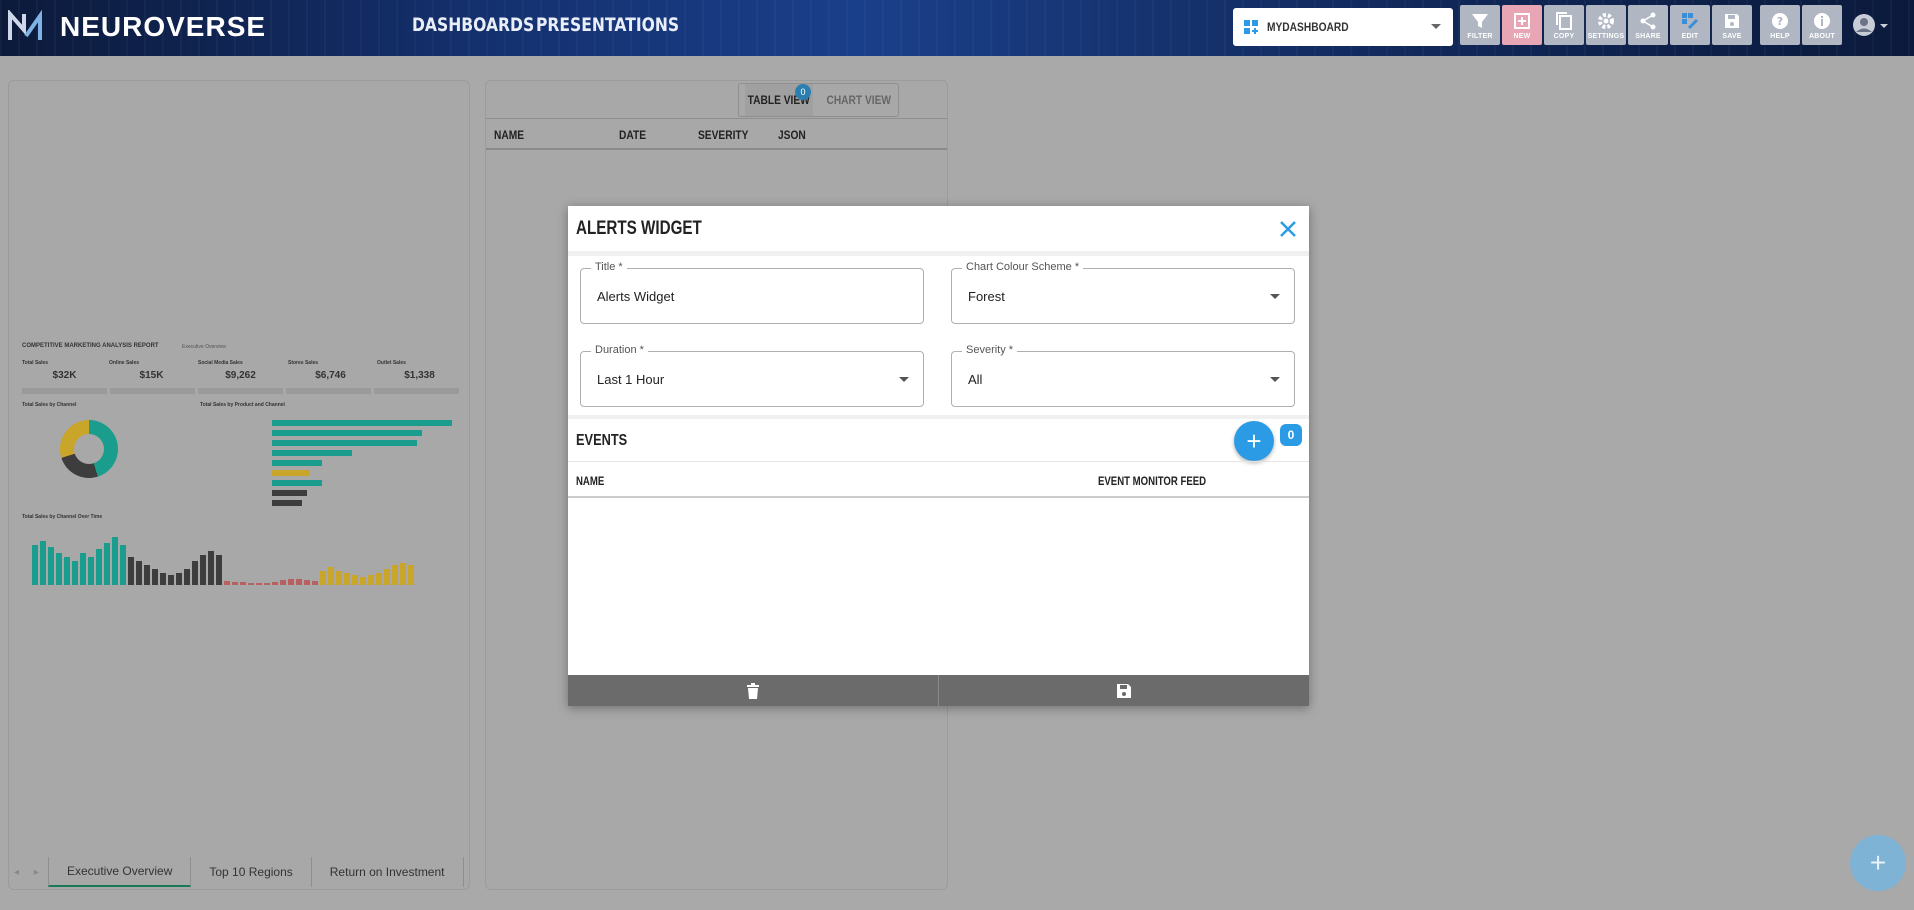 Image resolution: width=1914 pixels, height=910 pixels. Describe the element at coordinates (632, 135) in the screenshot. I see `column-date: DATE` at that location.